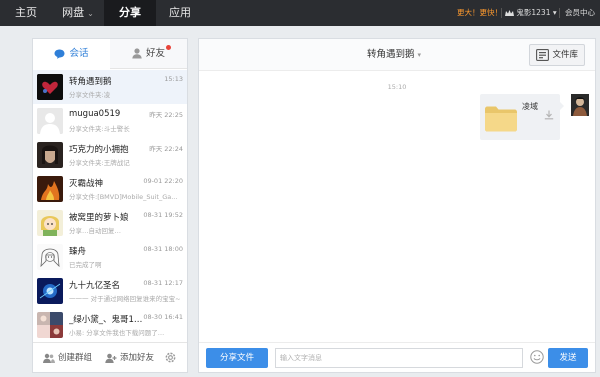  What do you see at coordinates (95, 114) in the screenshot?
I see `conversation-name: mugua0519` at bounding box center [95, 114].